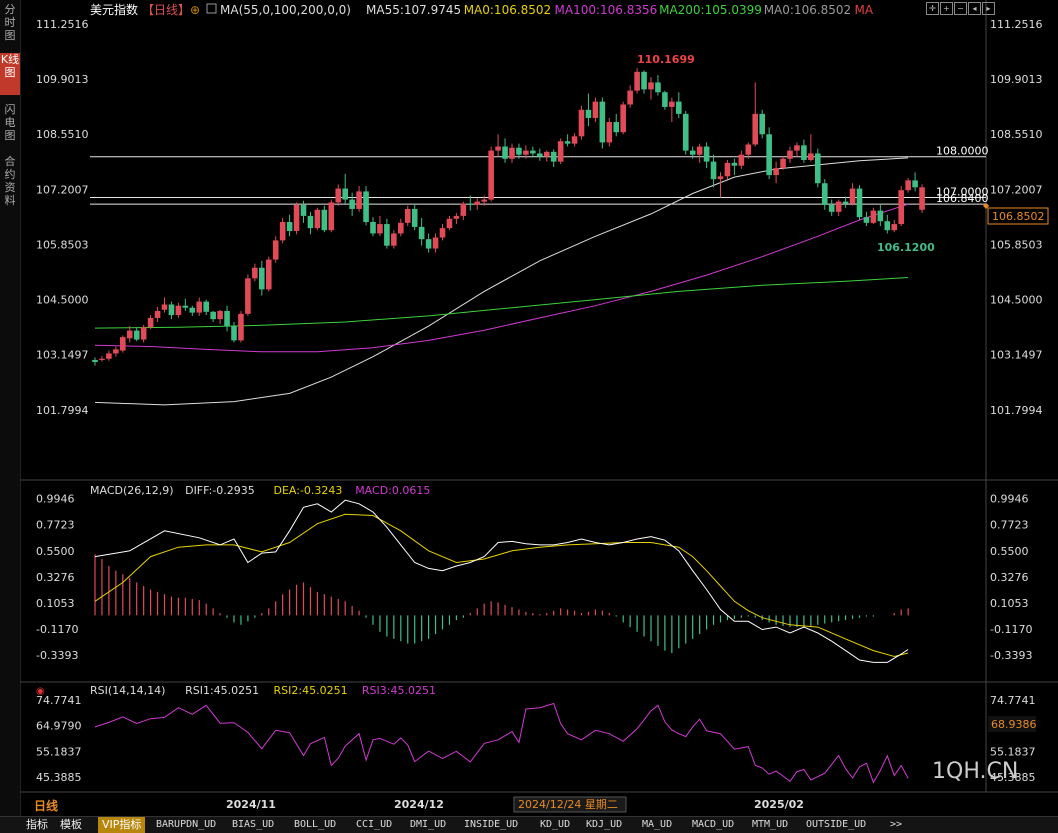 This screenshot has height=833, width=1058. I want to click on macd-legend-item: MACD(26,12,9), so click(132, 490).